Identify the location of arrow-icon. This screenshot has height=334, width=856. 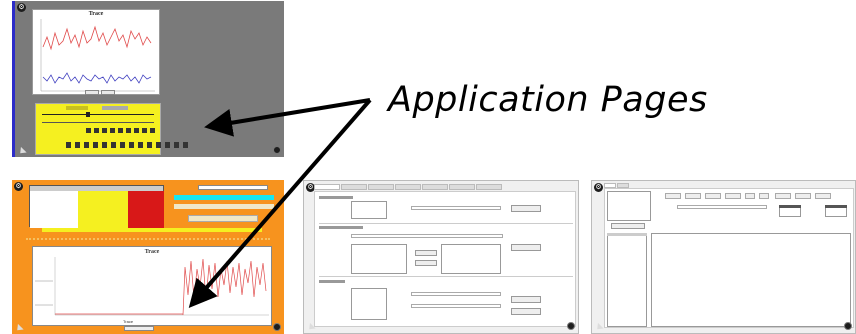
(280, 203).